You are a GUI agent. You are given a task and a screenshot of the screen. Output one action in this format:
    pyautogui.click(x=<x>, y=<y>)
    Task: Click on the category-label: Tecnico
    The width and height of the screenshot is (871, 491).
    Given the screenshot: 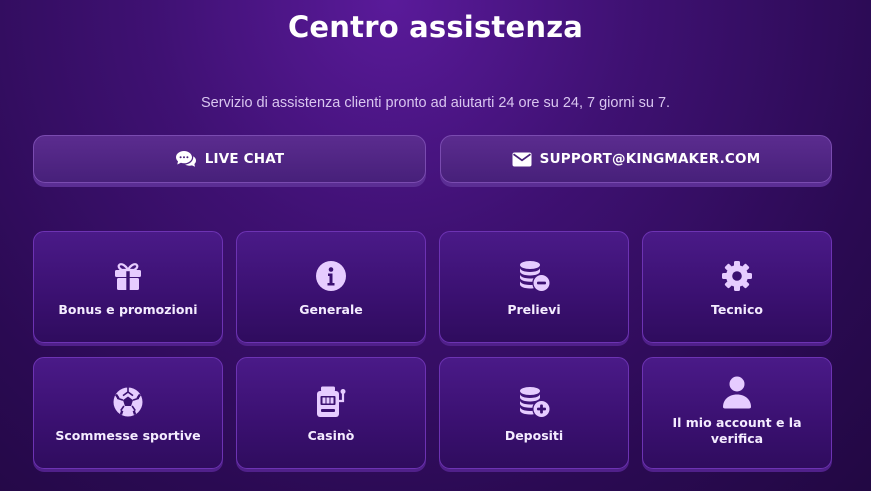 What is the action you would take?
    pyautogui.click(x=737, y=309)
    